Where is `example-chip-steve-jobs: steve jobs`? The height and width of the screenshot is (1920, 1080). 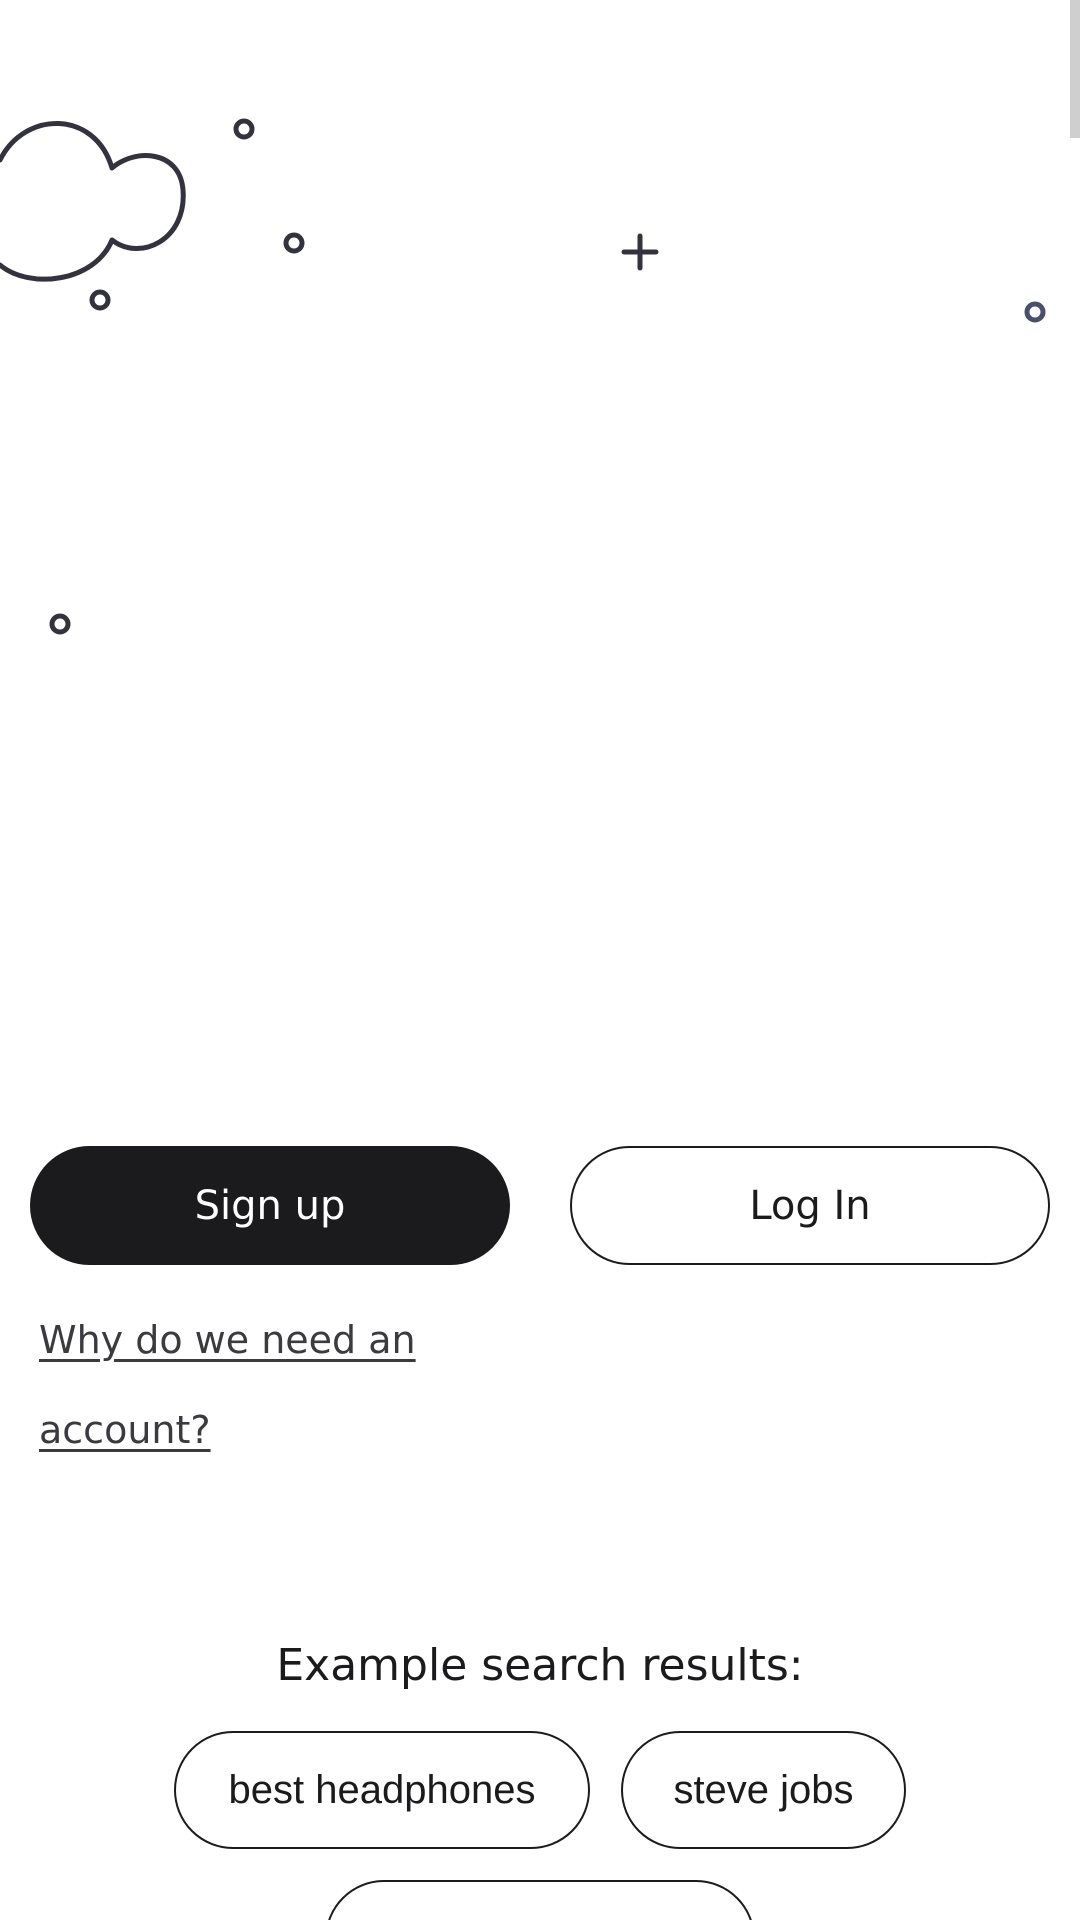 example-chip-steve-jobs: steve jobs is located at coordinates (763, 1790).